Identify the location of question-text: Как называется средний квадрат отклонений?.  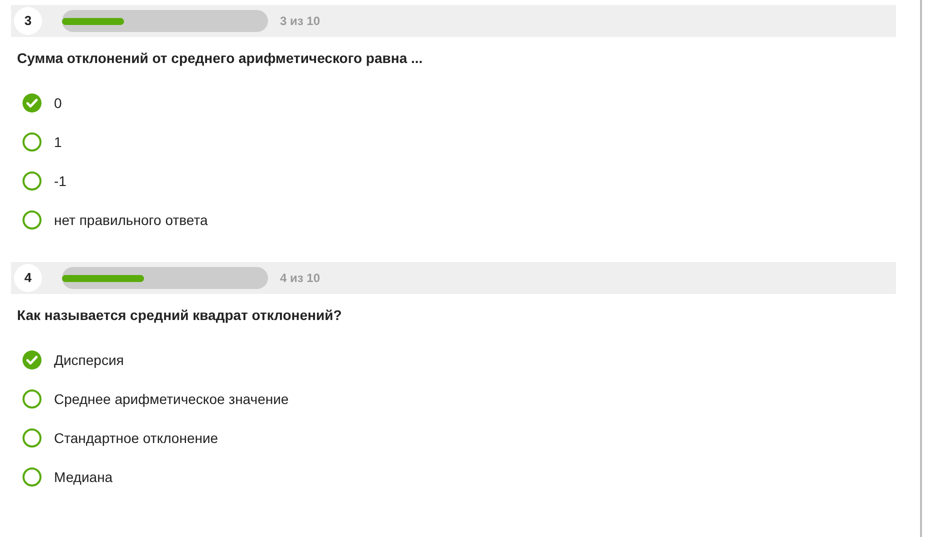
(180, 315).